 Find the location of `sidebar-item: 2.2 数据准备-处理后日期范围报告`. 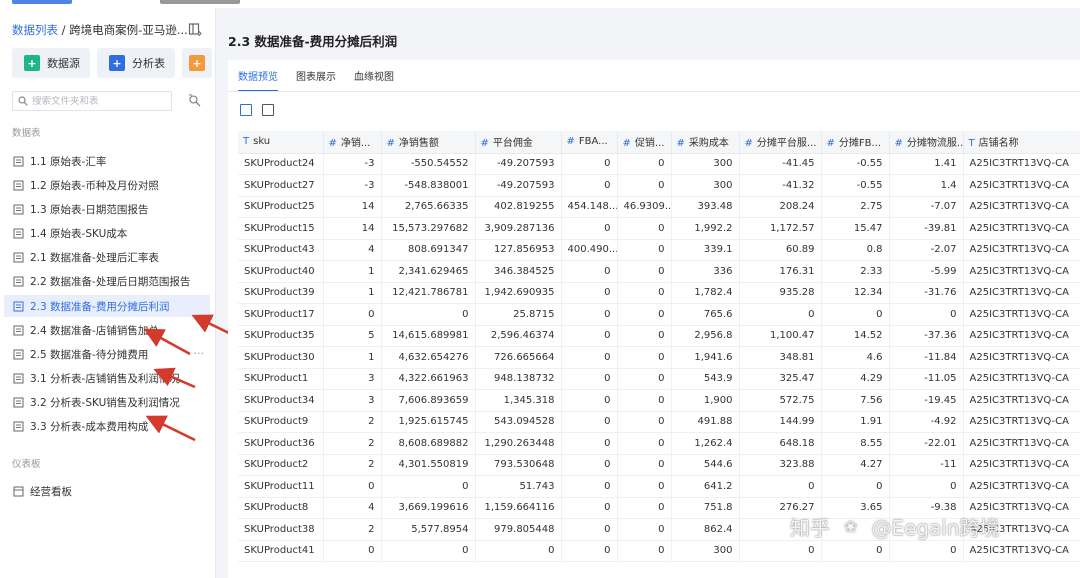

sidebar-item: 2.2 数据准备-处理后日期范围报告 is located at coordinates (107, 281).